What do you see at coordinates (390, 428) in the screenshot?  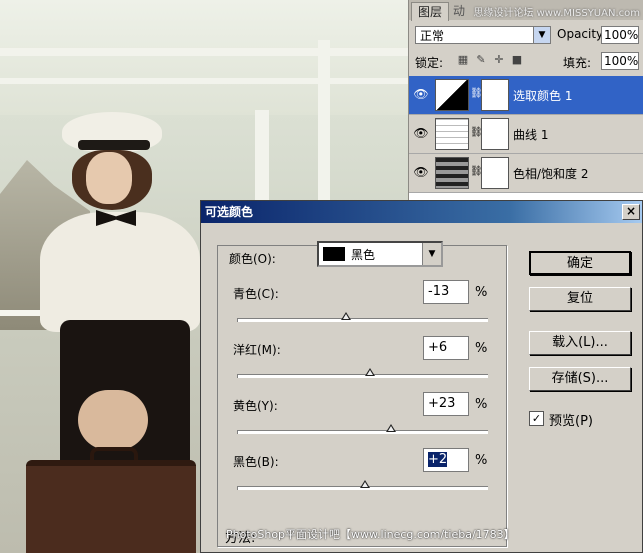 I see `yellow-slider-handle` at bounding box center [390, 428].